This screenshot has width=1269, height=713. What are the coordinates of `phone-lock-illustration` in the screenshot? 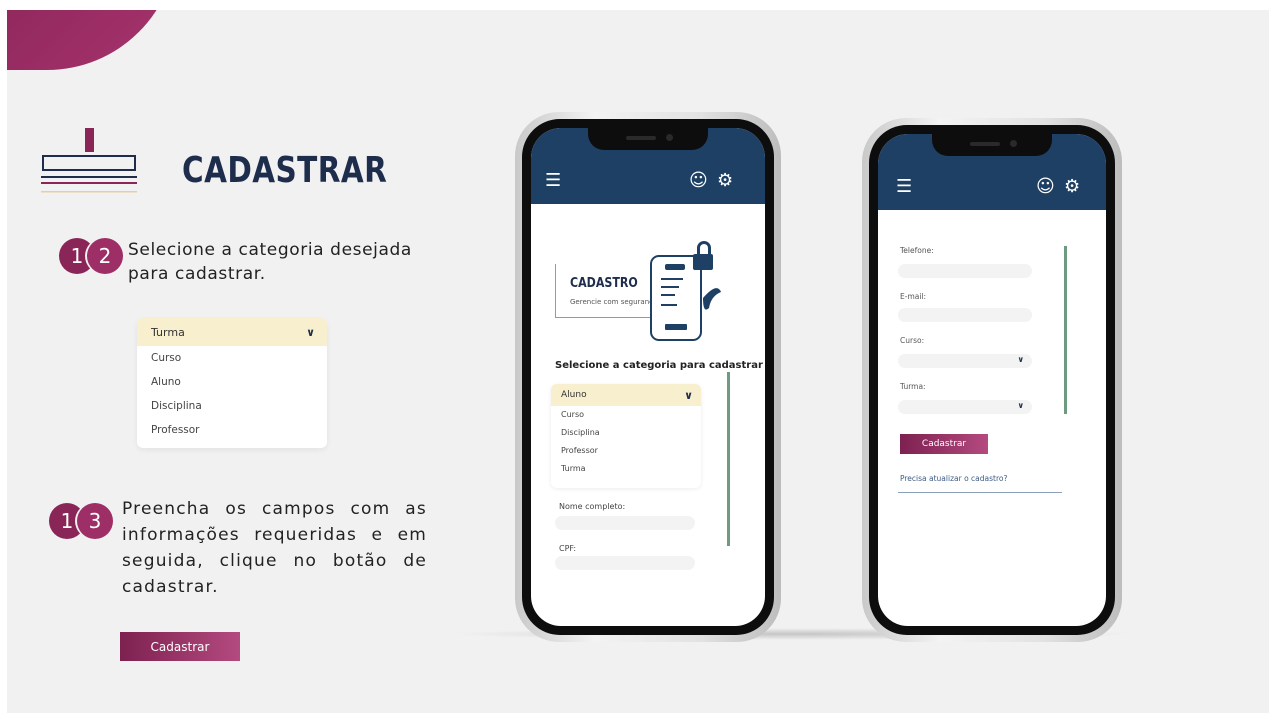 It's located at (685, 291).